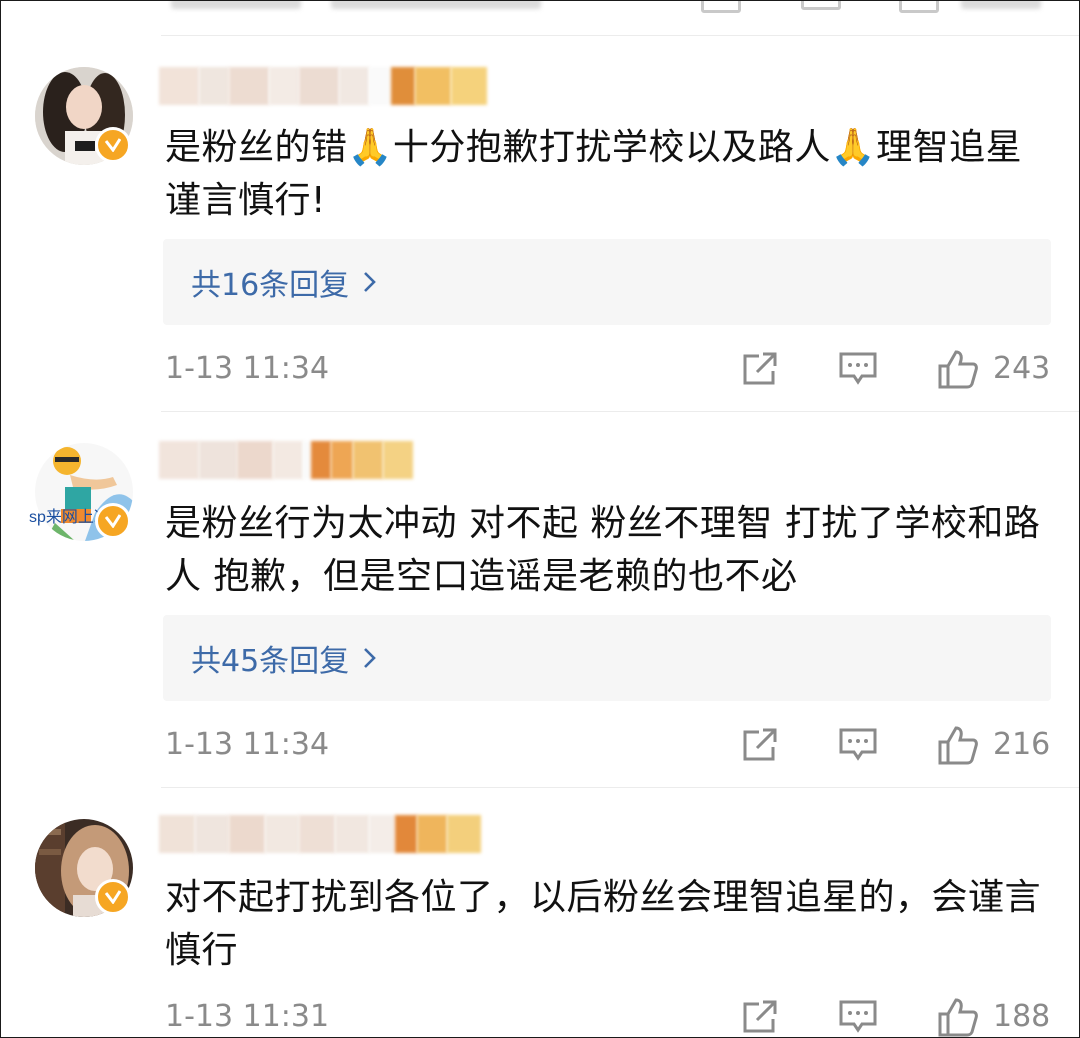 This screenshot has width=1080, height=1038. What do you see at coordinates (436, 5) in the screenshot?
I see `blurred-text` at bounding box center [436, 5].